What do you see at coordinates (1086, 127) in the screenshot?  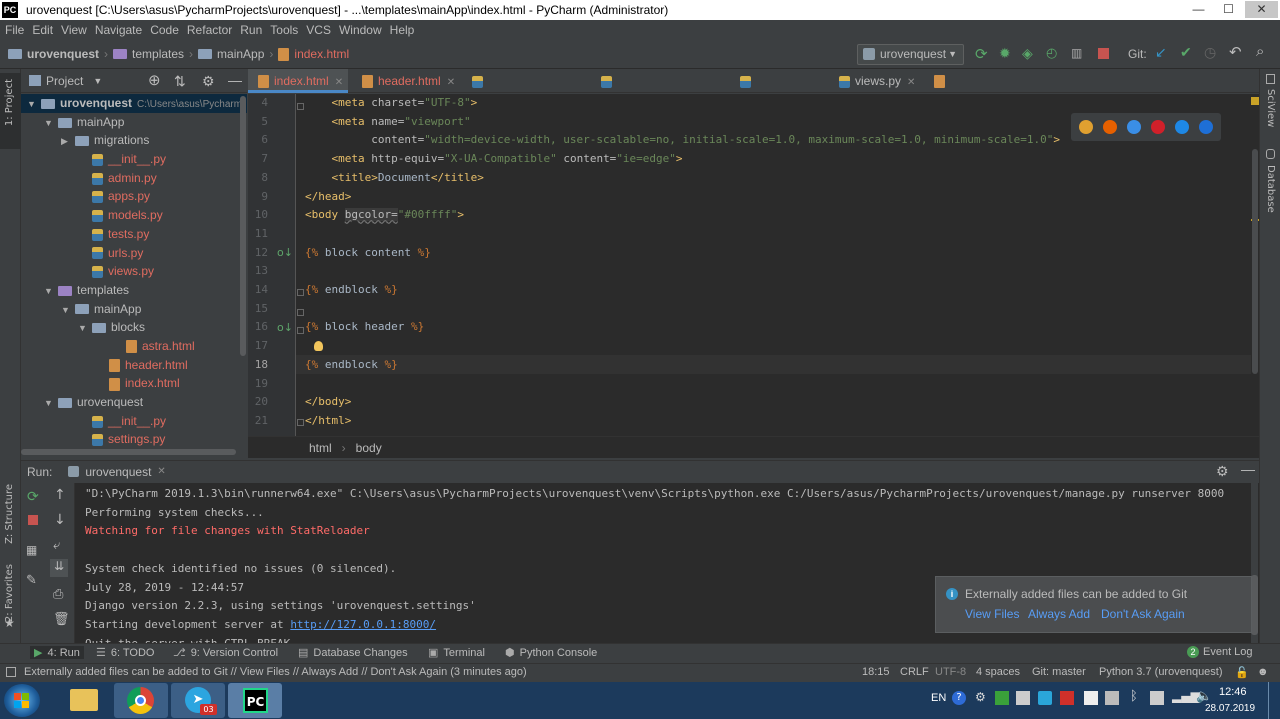 I see `chrome-icon` at bounding box center [1086, 127].